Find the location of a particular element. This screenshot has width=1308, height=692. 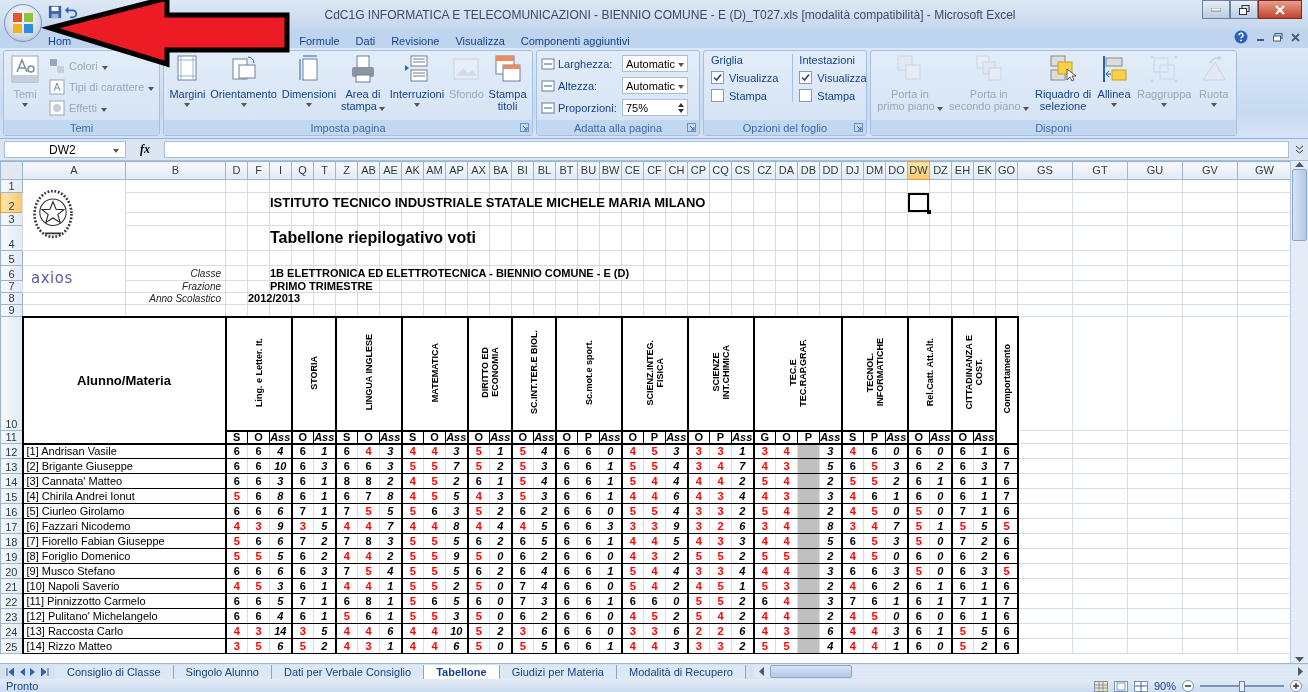

vertical-scrollbar is located at coordinates (1299, 412).